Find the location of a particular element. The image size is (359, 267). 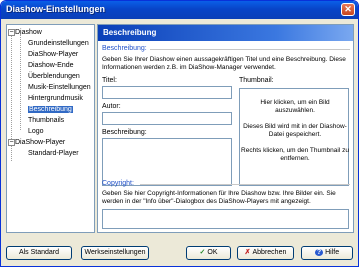

tree-item-standard-player: Standard-Player is located at coordinates (53, 154).